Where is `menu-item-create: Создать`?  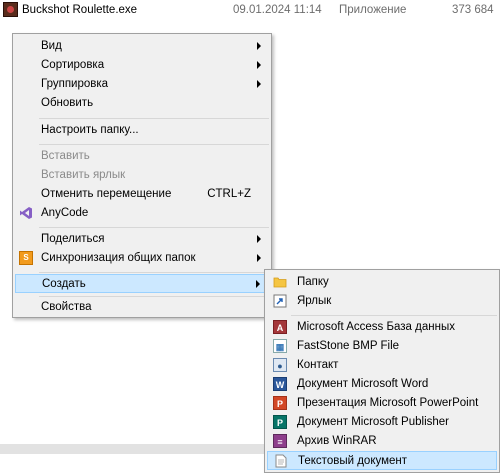
menu-item-create: Создать is located at coordinates (142, 283).